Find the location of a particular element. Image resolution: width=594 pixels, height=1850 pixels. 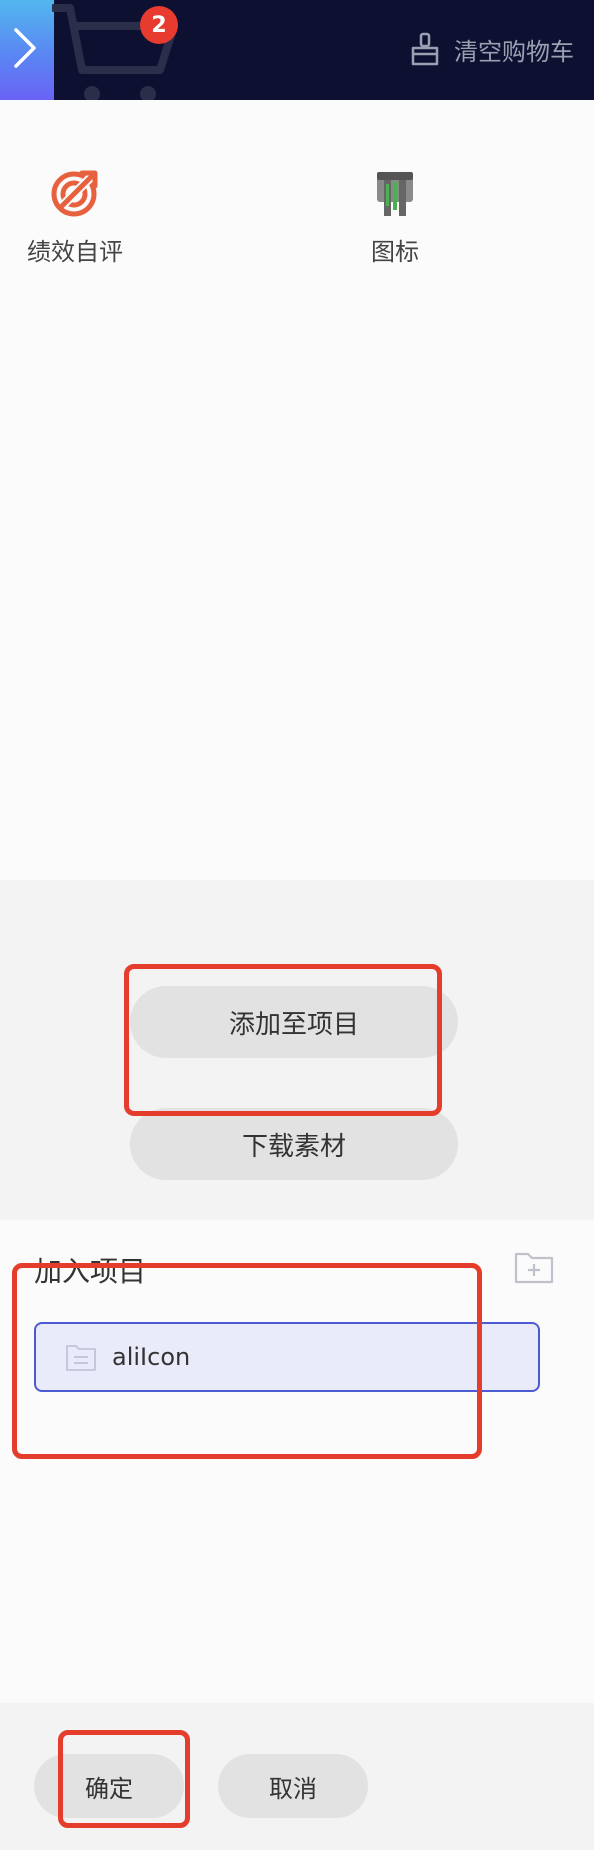

cancel-button: 取消 is located at coordinates (293, 1786).